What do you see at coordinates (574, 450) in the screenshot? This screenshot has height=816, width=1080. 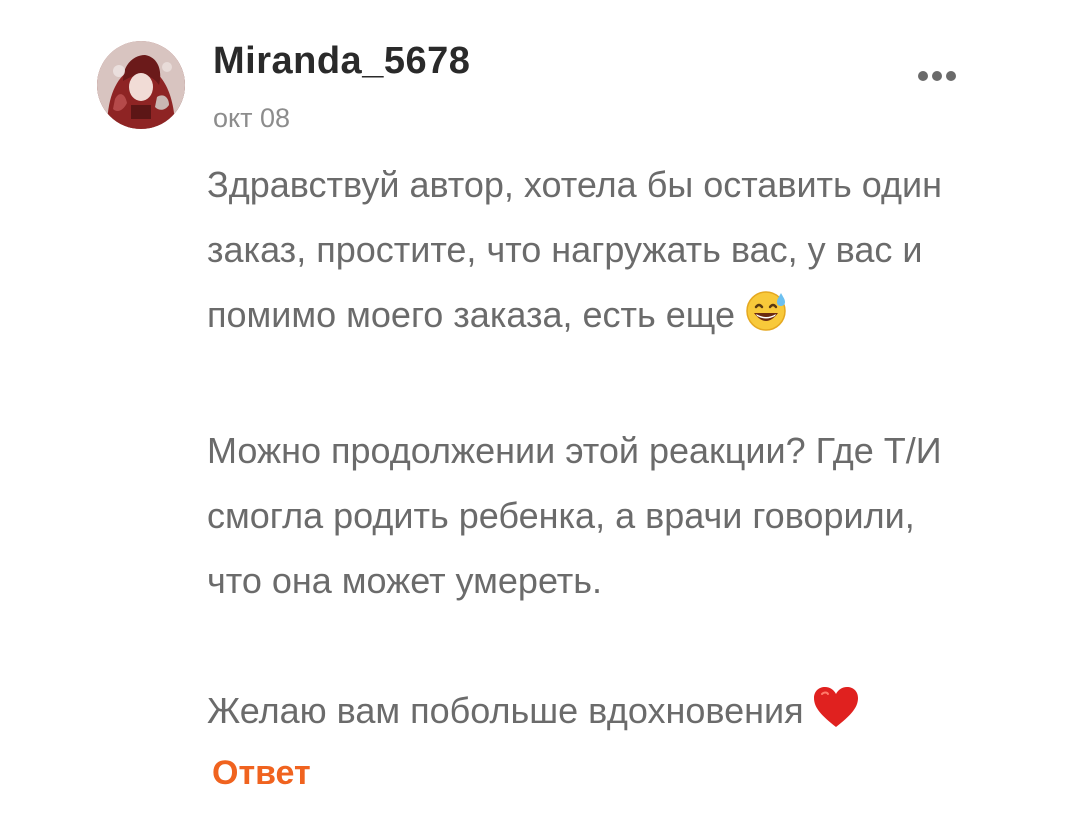 I see `comment-line: Можно продолжении этой реакции? Где Т/И` at bounding box center [574, 450].